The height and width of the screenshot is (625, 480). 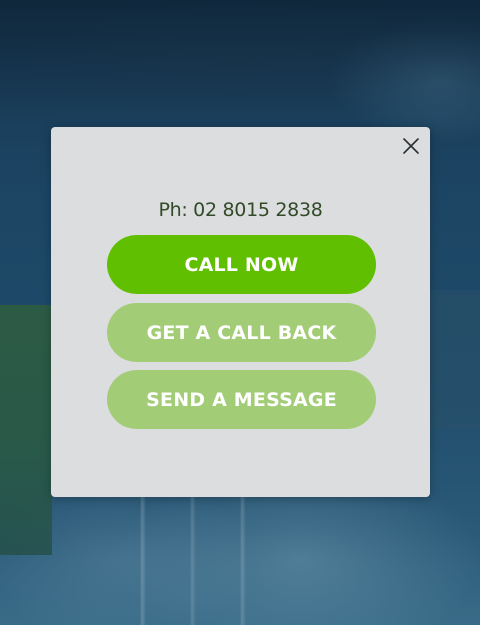 I want to click on close-icon, so click(x=411, y=146).